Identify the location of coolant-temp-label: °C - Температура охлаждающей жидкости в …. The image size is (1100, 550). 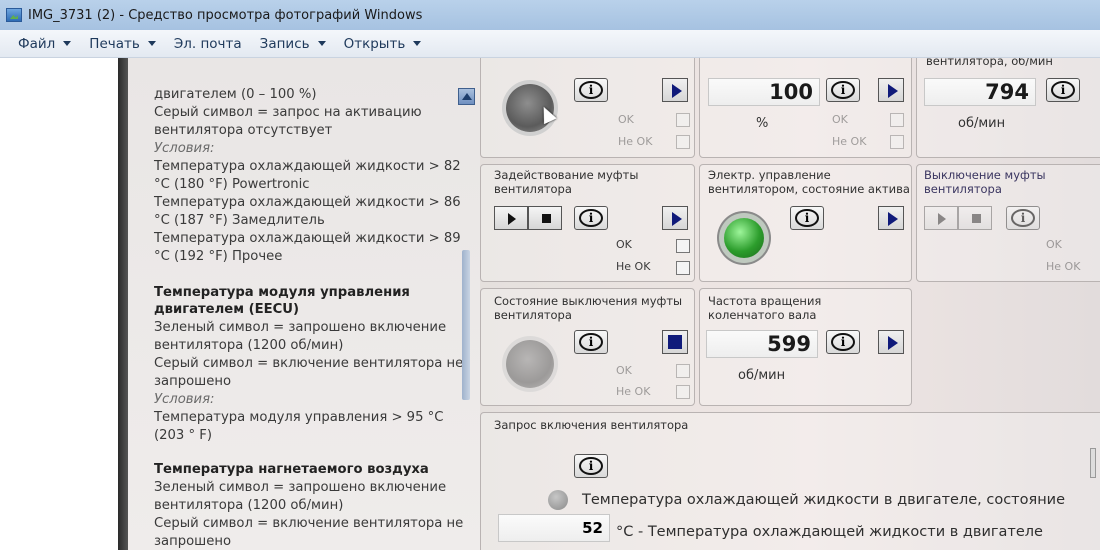
(829, 532).